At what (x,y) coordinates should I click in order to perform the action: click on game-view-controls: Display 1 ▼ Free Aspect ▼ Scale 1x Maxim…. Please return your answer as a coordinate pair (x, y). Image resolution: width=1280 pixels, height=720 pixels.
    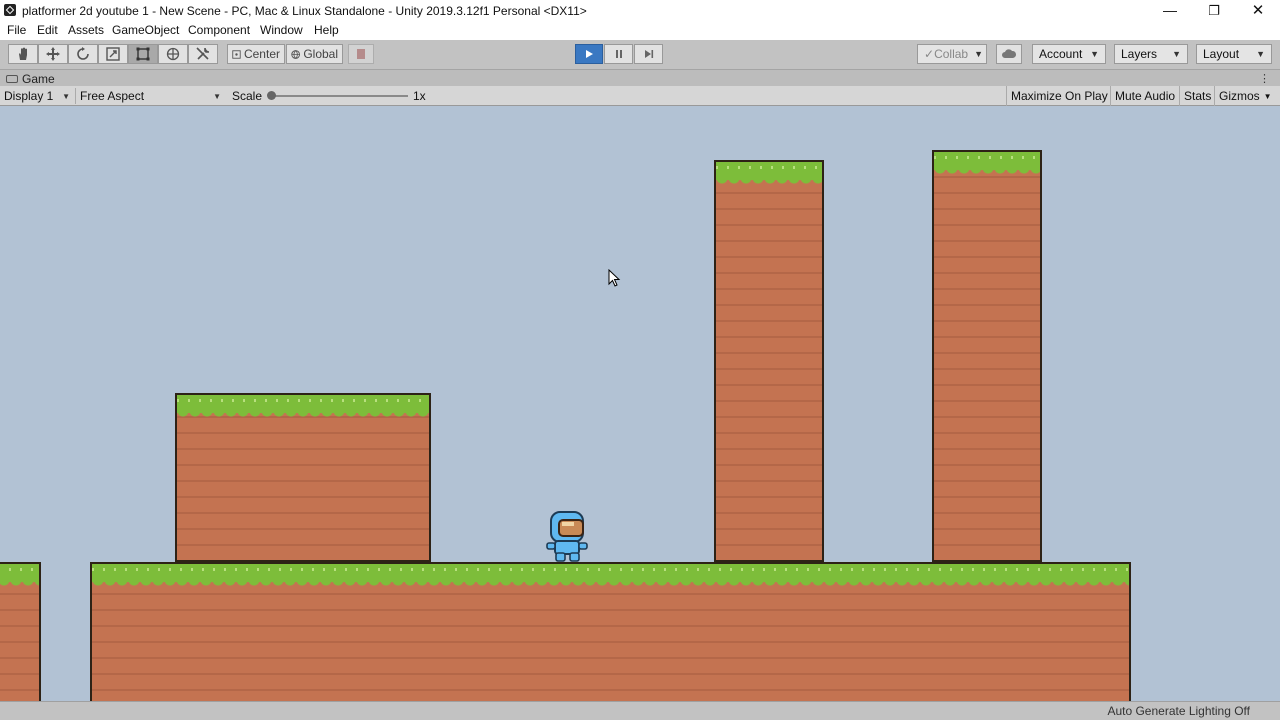
    Looking at the image, I should click on (640, 96).